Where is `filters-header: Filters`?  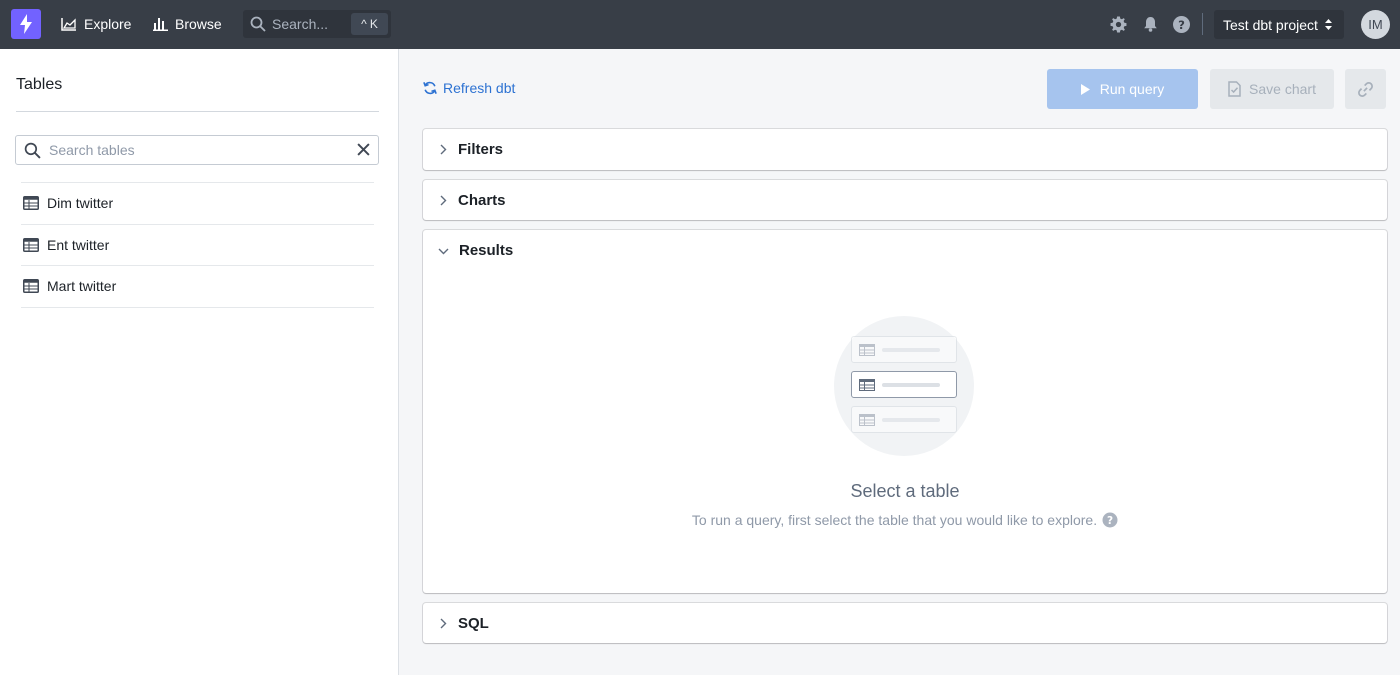
filters-header: Filters is located at coordinates (470, 149).